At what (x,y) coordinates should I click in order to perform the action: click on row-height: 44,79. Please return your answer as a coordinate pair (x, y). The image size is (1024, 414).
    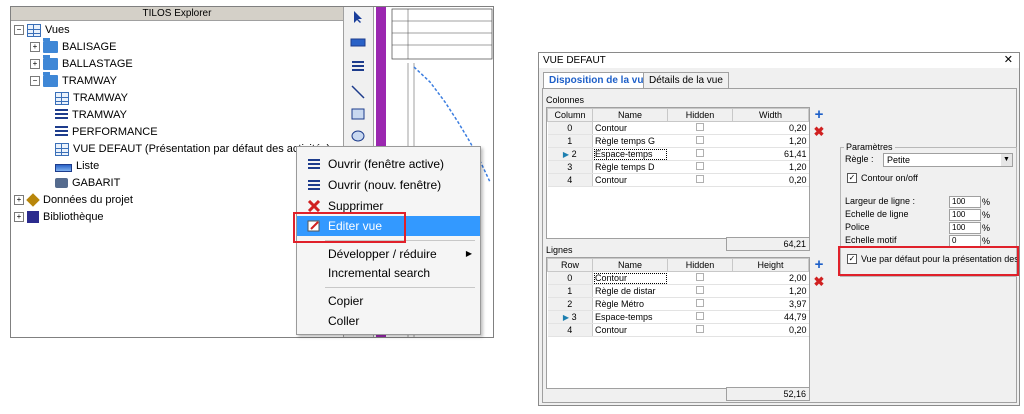
    Looking at the image, I should click on (770, 317).